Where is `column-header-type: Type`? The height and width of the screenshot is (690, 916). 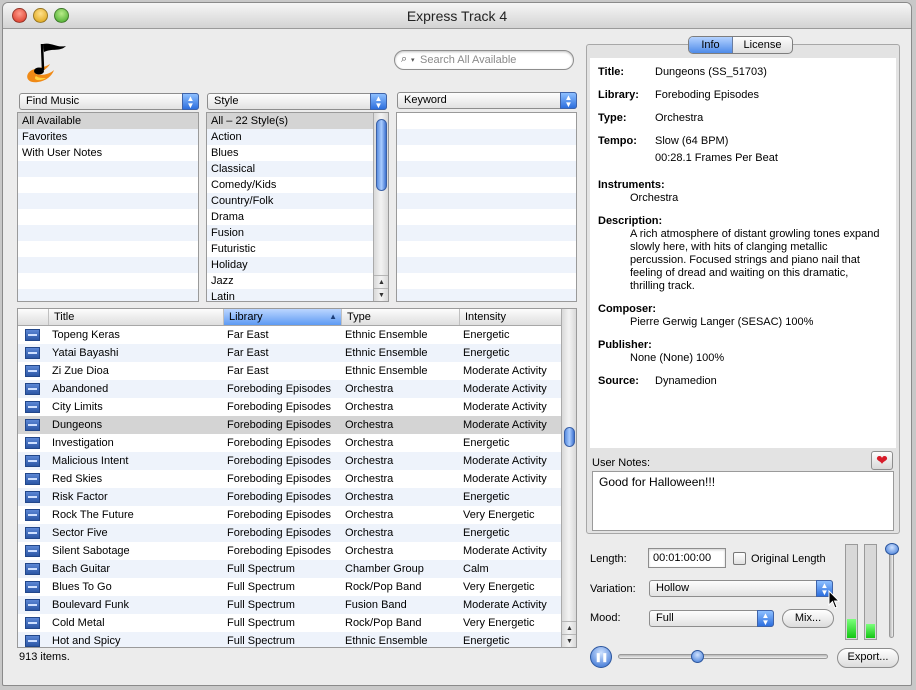
column-header-type: Type is located at coordinates (400, 317).